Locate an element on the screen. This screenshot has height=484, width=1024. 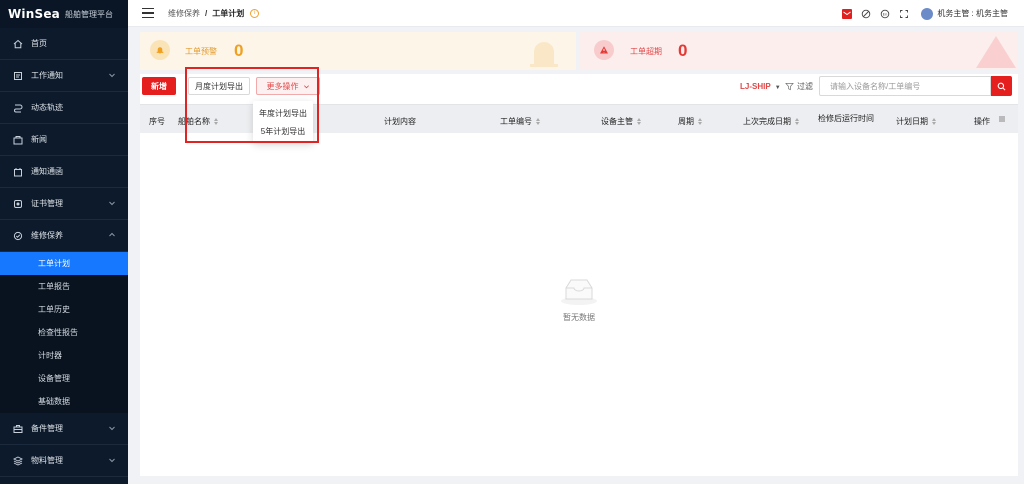
breadcrumb-parent: 维修保养 is located at coordinates (184, 13).